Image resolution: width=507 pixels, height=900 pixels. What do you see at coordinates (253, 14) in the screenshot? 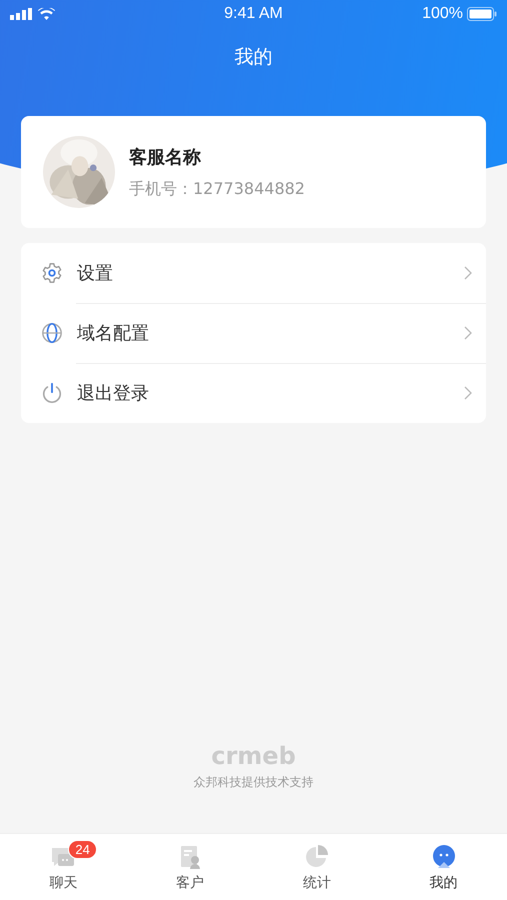
I see `status-time: 9:41 AM` at bounding box center [253, 14].